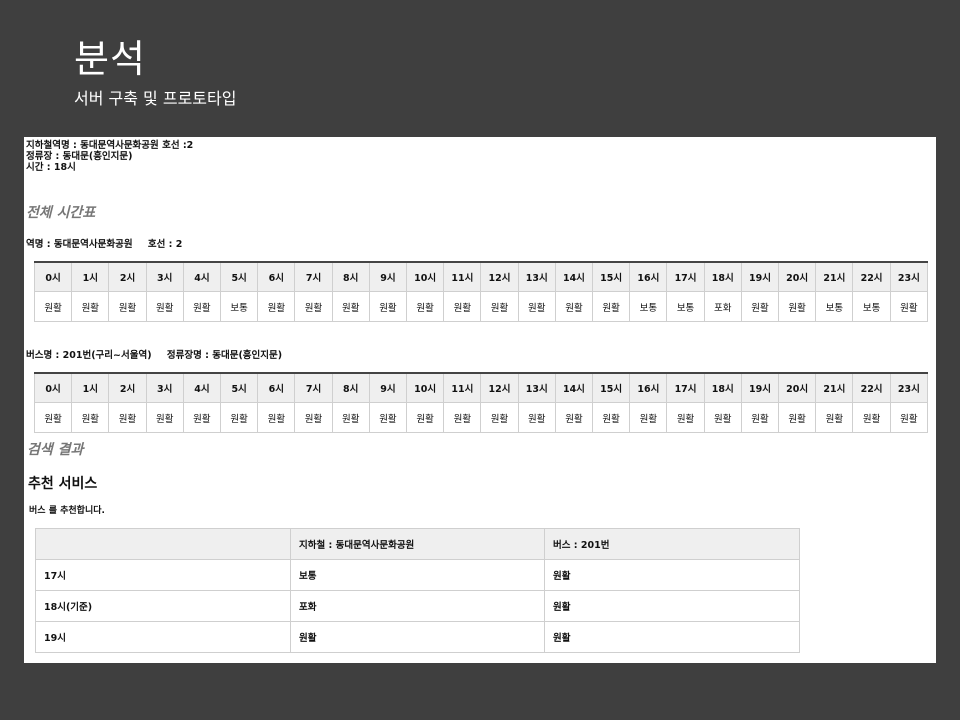 The width and height of the screenshot is (960, 720). I want to click on recommend-header-cell: 지하철 : 동대문역사문화공원, so click(417, 544).